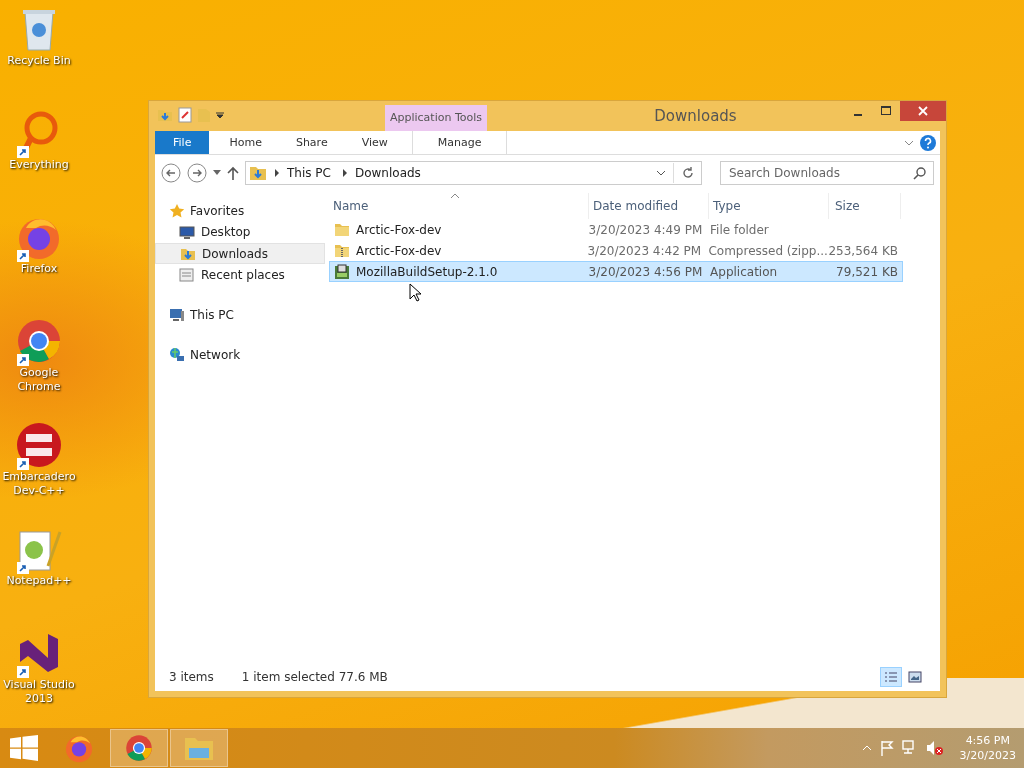 The height and width of the screenshot is (768, 1024). What do you see at coordinates (934, 748) in the screenshot?
I see `muted-speaker-icon` at bounding box center [934, 748].